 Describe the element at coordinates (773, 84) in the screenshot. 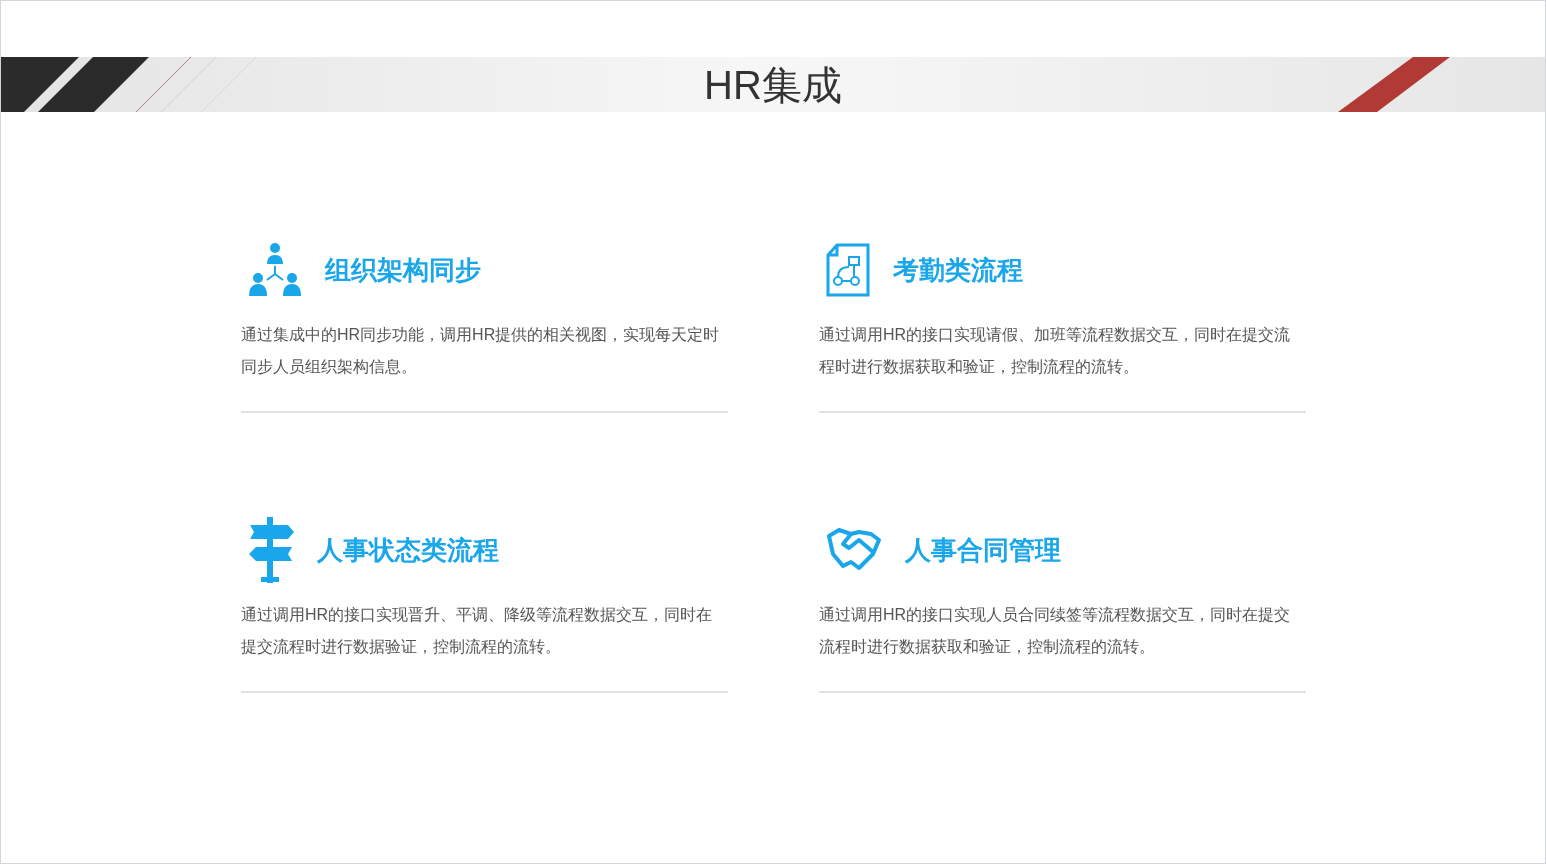

I see `page-title: HR集成` at that location.